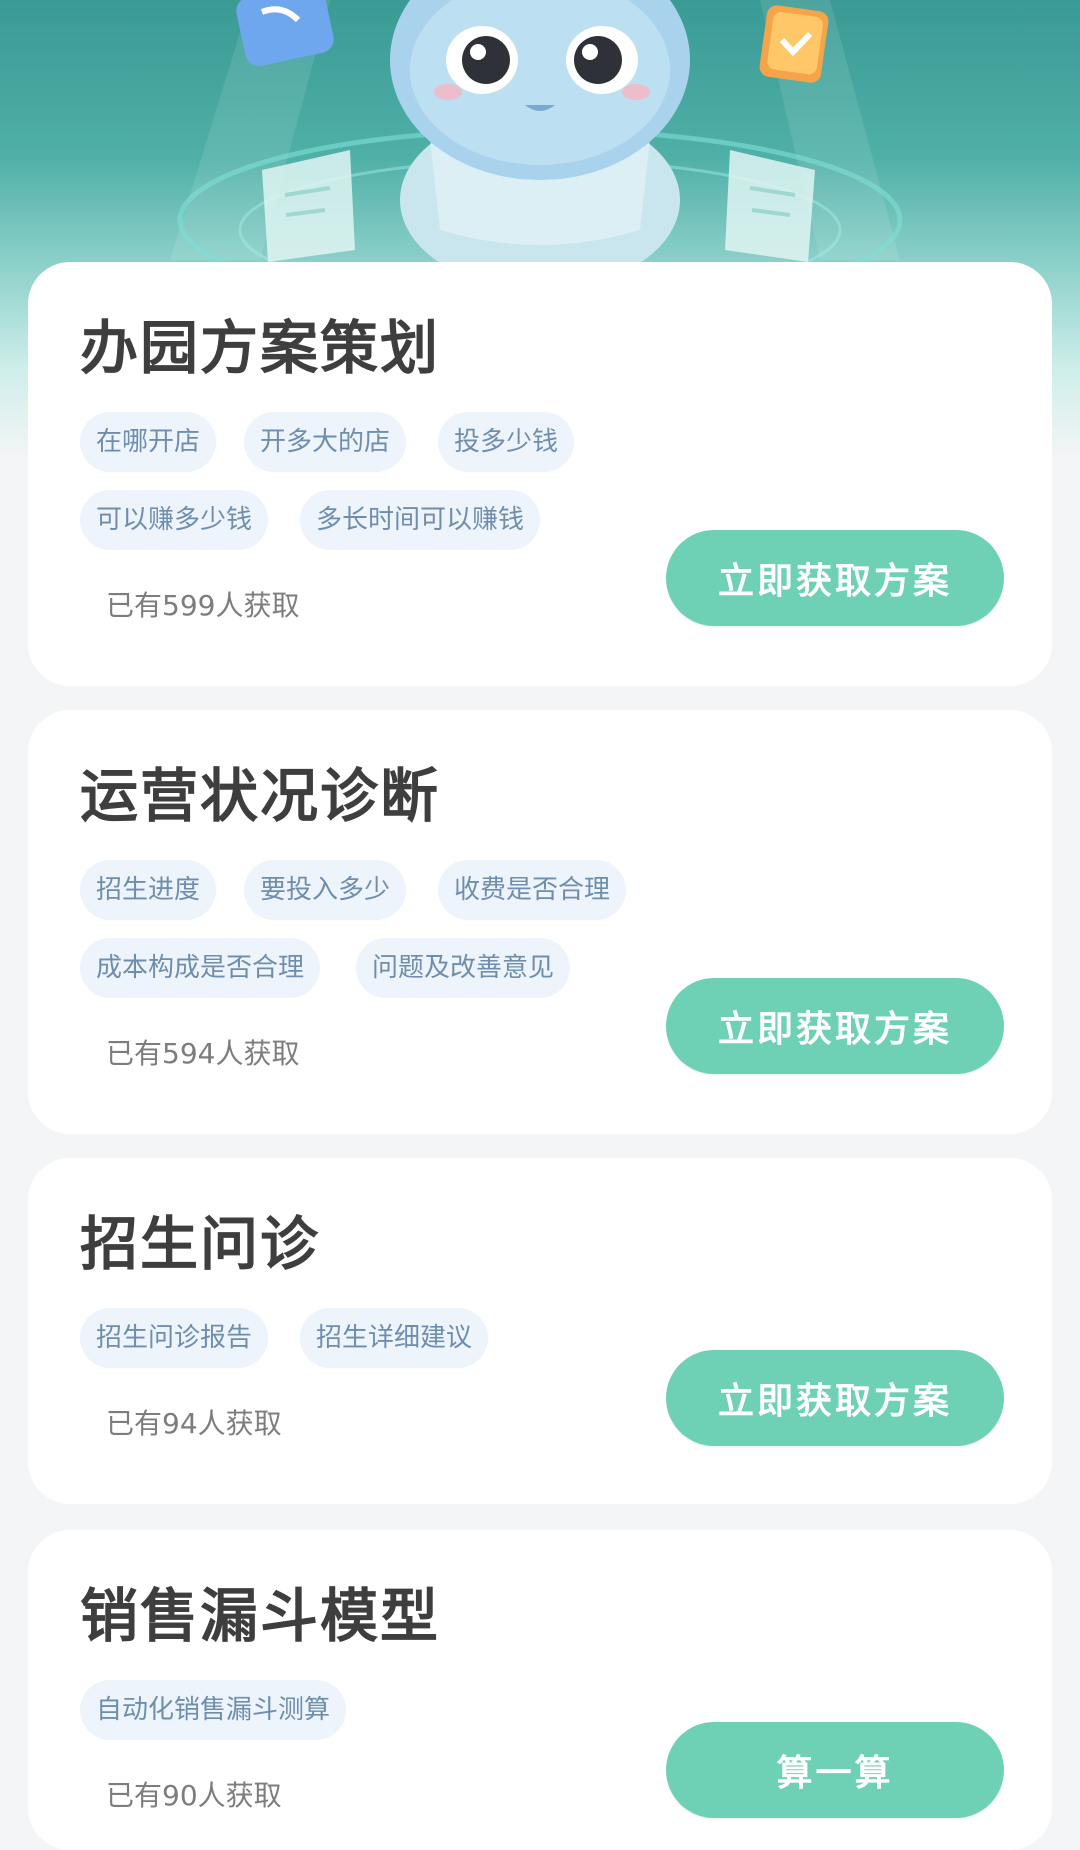 The image size is (1080, 1850). Describe the element at coordinates (174, 520) in the screenshot. I see `tag: 可以赚多少钱` at that location.